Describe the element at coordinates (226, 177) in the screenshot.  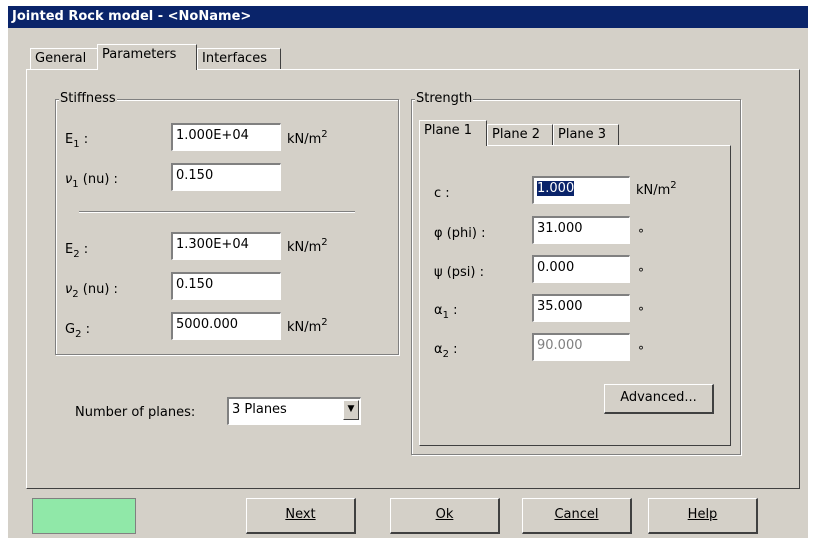
I see `nu1-input: 0.150` at that location.